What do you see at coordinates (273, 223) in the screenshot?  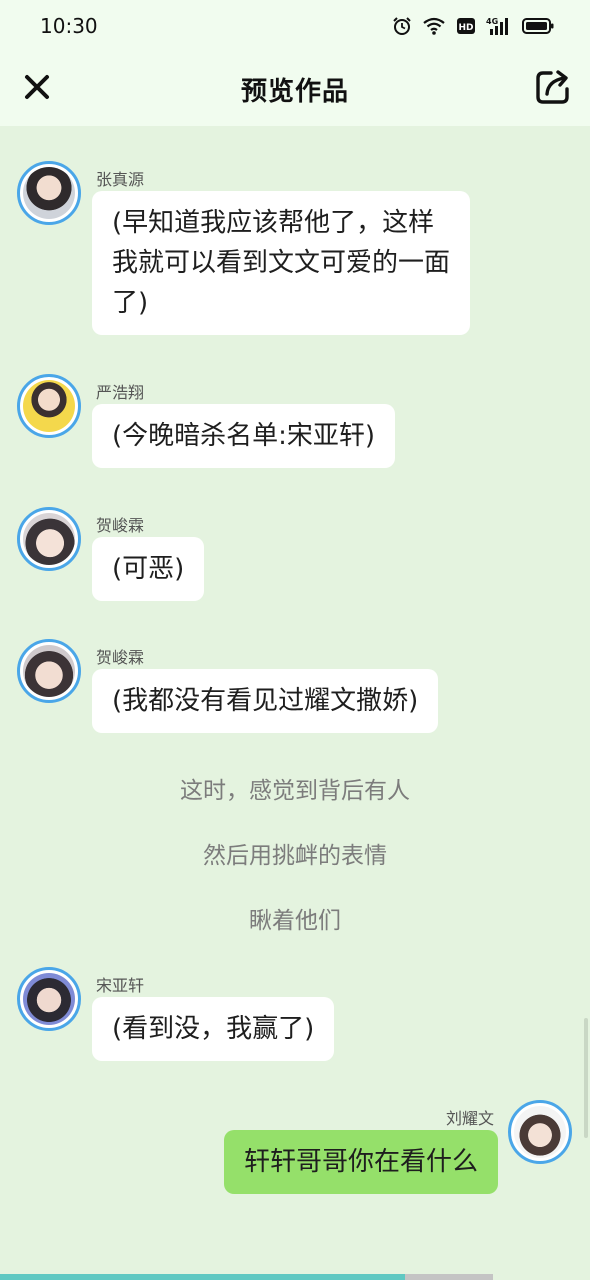 I see `message-line: (早知道我应该帮他了，这样` at bounding box center [273, 223].